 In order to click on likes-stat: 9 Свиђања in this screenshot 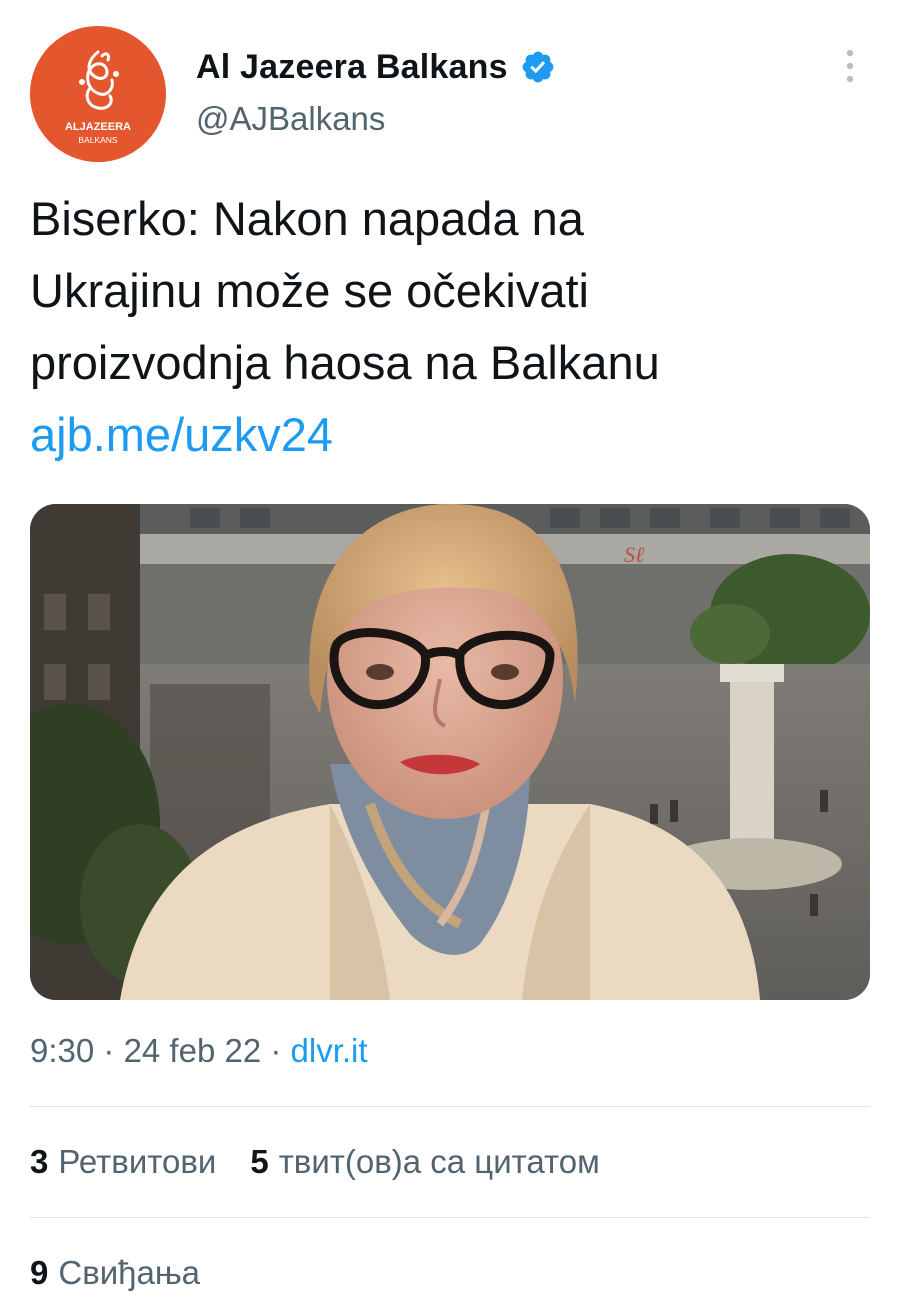, I will do `click(115, 1273)`.